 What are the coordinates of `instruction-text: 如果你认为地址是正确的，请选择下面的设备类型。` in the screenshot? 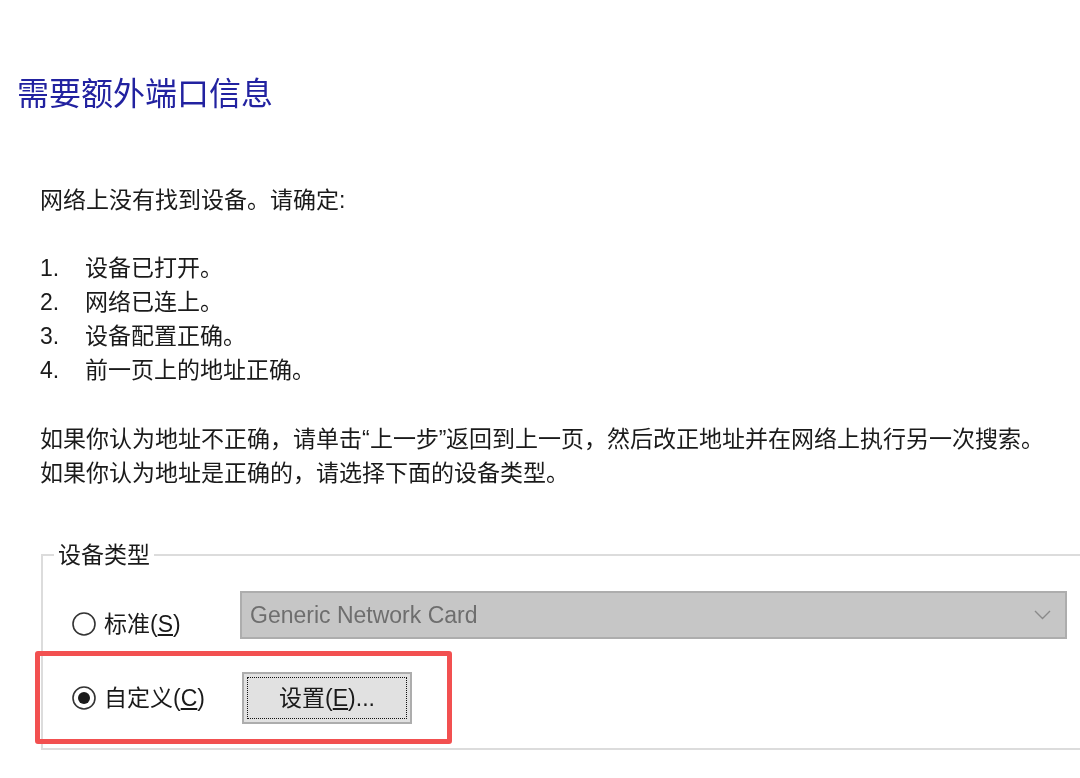 It's located at (304, 473).